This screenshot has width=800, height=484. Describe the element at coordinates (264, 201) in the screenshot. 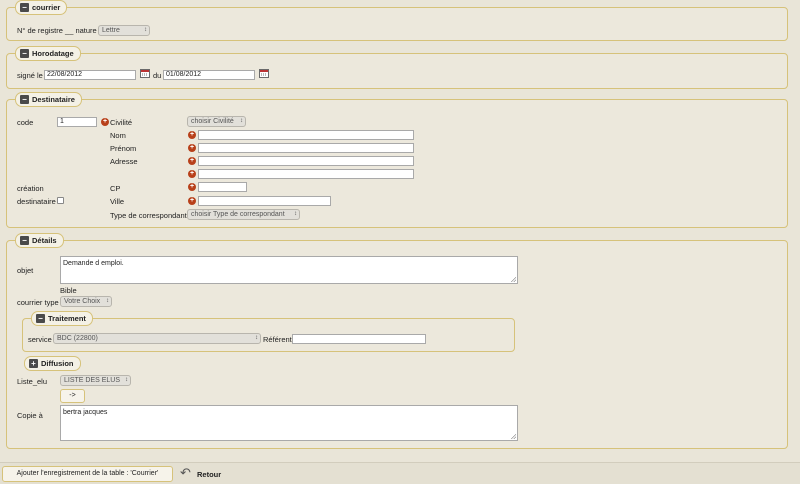

I see `ville-input` at that location.